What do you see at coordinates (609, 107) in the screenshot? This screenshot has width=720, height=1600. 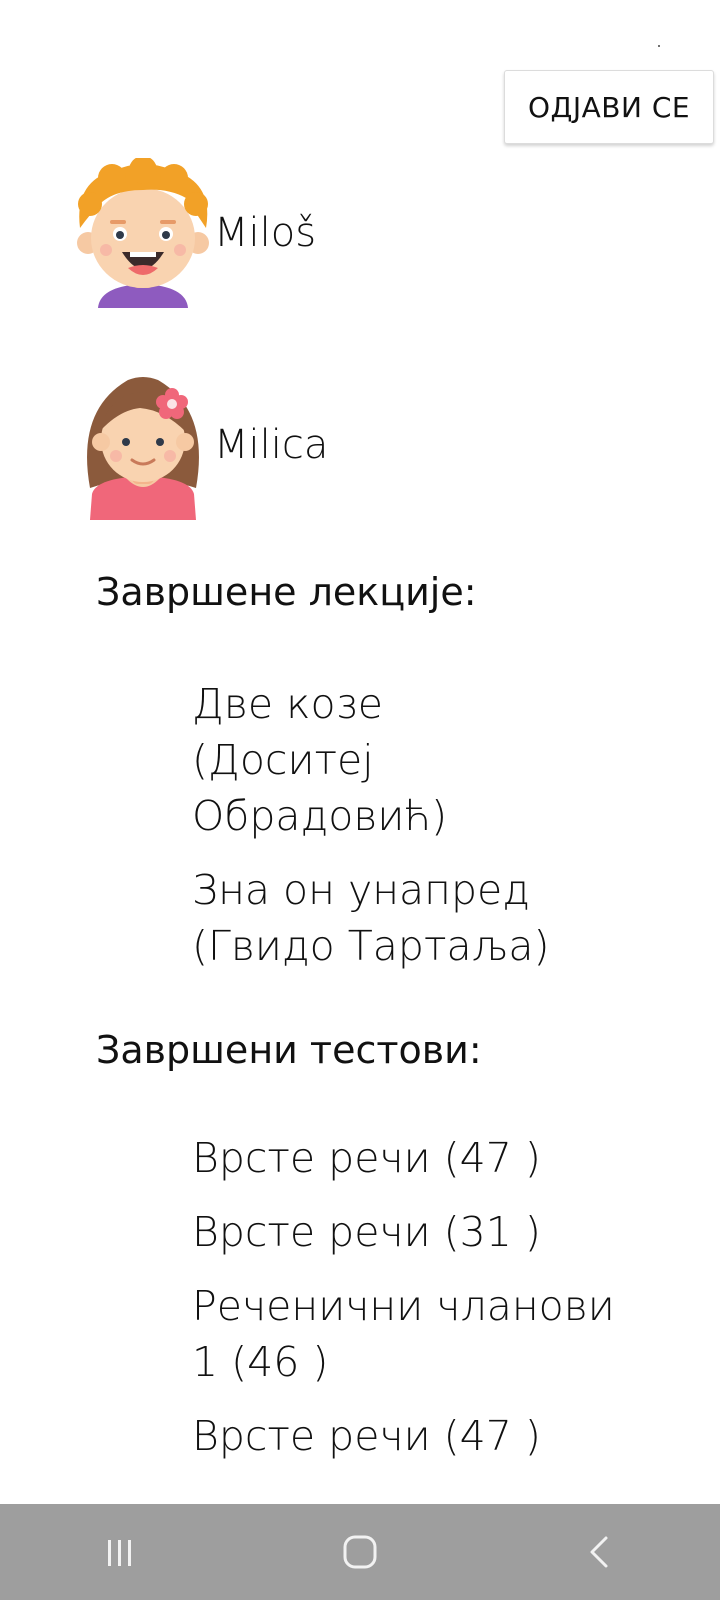 I see `logout-button: ОДЈАВИ СЕ` at bounding box center [609, 107].